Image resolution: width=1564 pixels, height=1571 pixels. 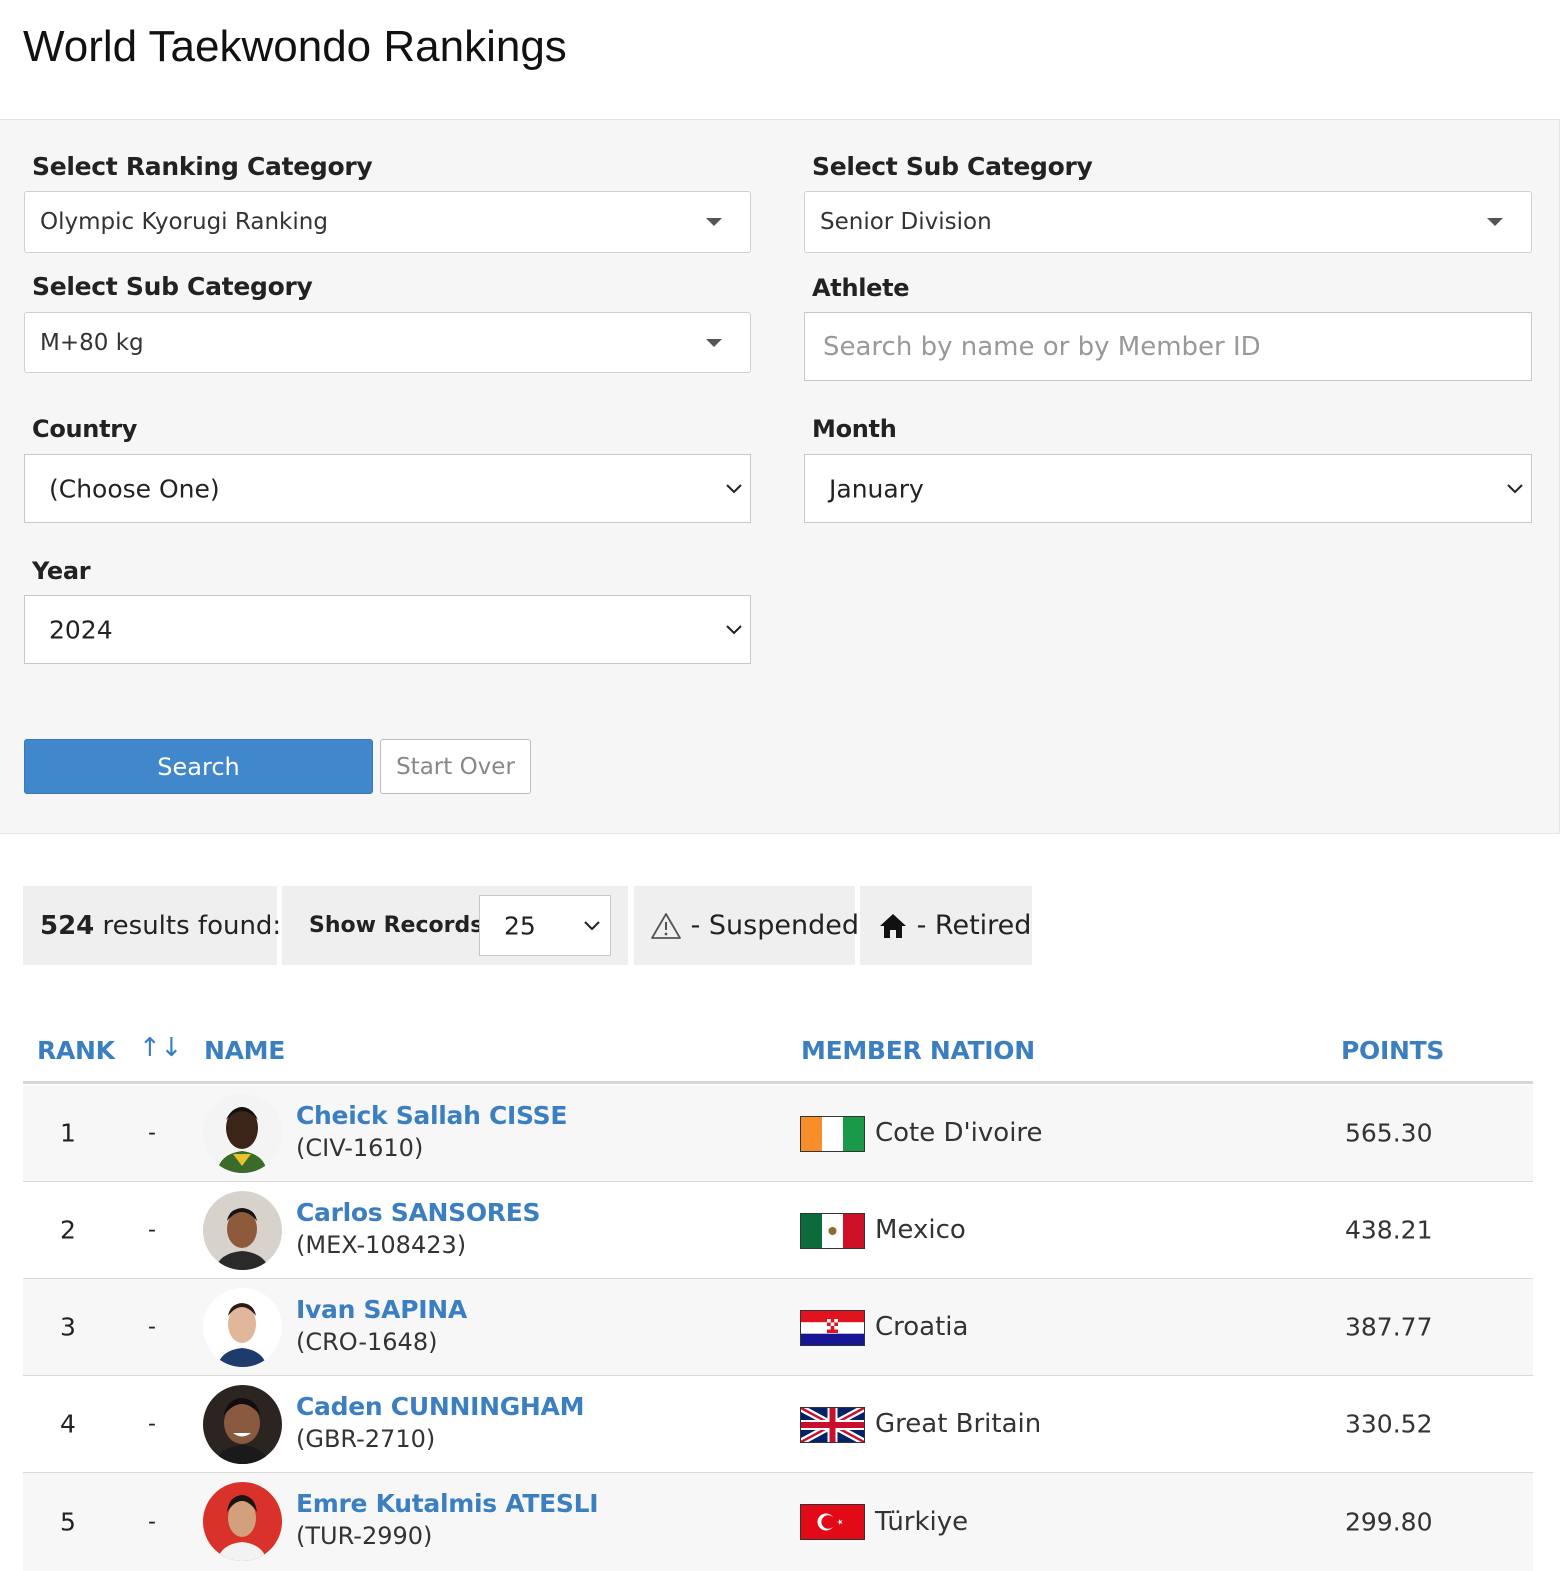 I want to click on rank-cell: 4, so click(x=68, y=1424).